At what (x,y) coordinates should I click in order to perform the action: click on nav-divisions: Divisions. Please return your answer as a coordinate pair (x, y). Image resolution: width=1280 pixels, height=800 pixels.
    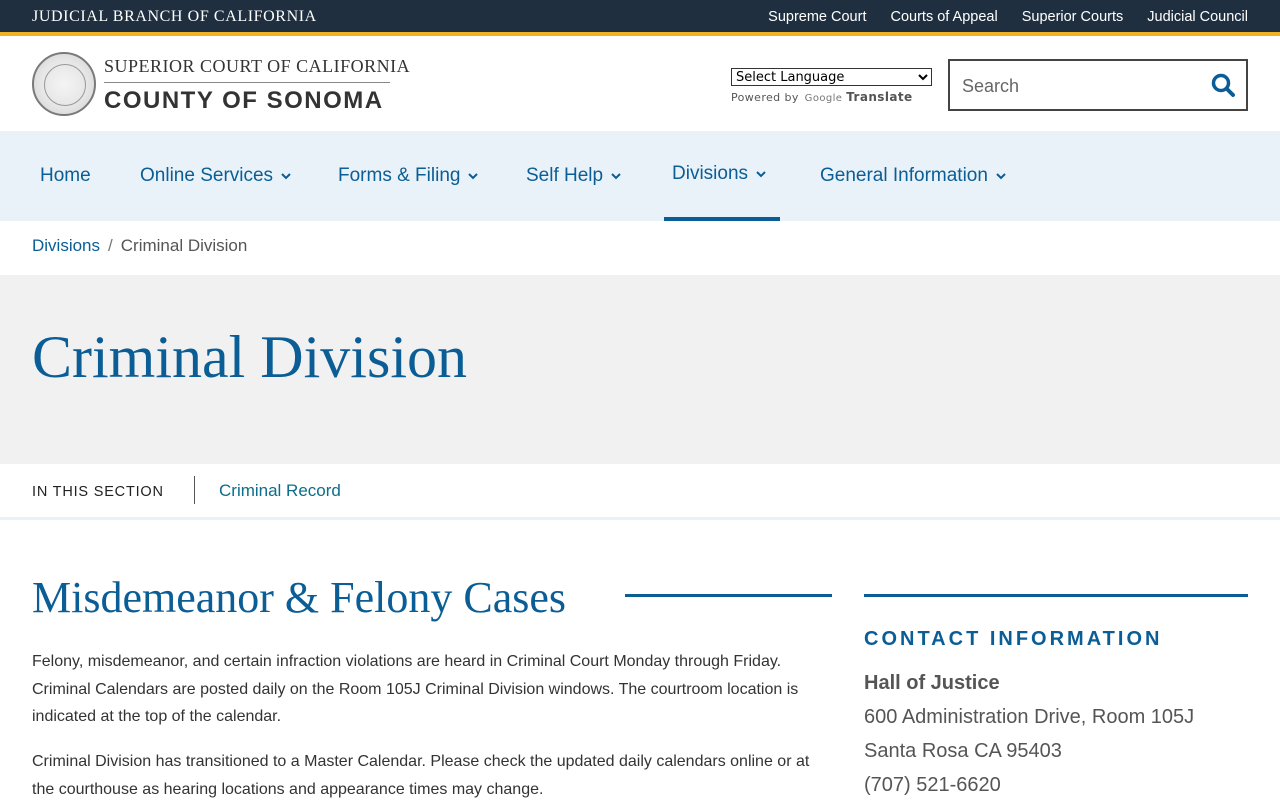
    Looking at the image, I should click on (722, 176).